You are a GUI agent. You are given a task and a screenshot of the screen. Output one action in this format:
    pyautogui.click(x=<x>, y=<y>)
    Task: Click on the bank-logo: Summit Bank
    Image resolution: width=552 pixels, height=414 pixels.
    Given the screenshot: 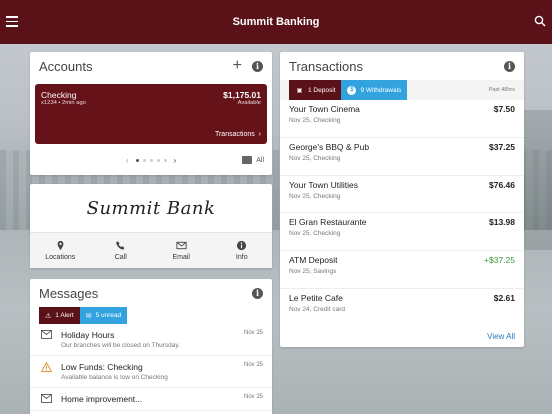 What is the action you would take?
    pyautogui.click(x=151, y=208)
    